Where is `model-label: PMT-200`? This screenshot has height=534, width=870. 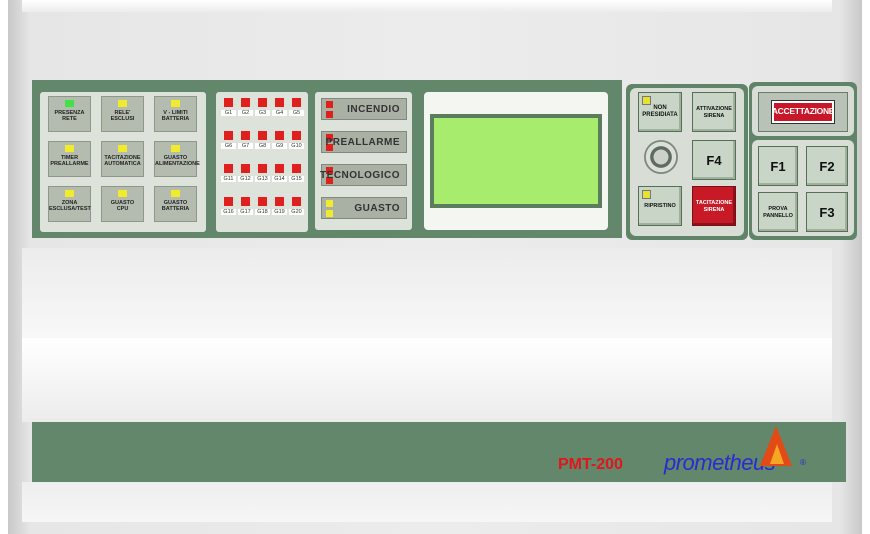
model-label: PMT-200 is located at coordinates (590, 464).